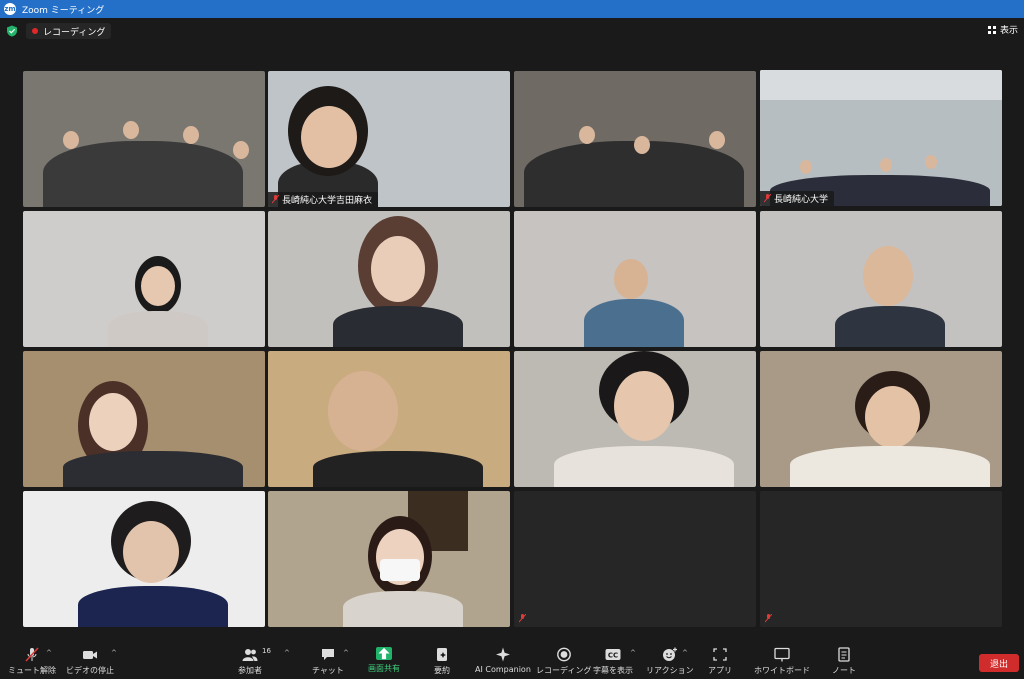  I want to click on record-button: レコーディング, so click(563, 661).